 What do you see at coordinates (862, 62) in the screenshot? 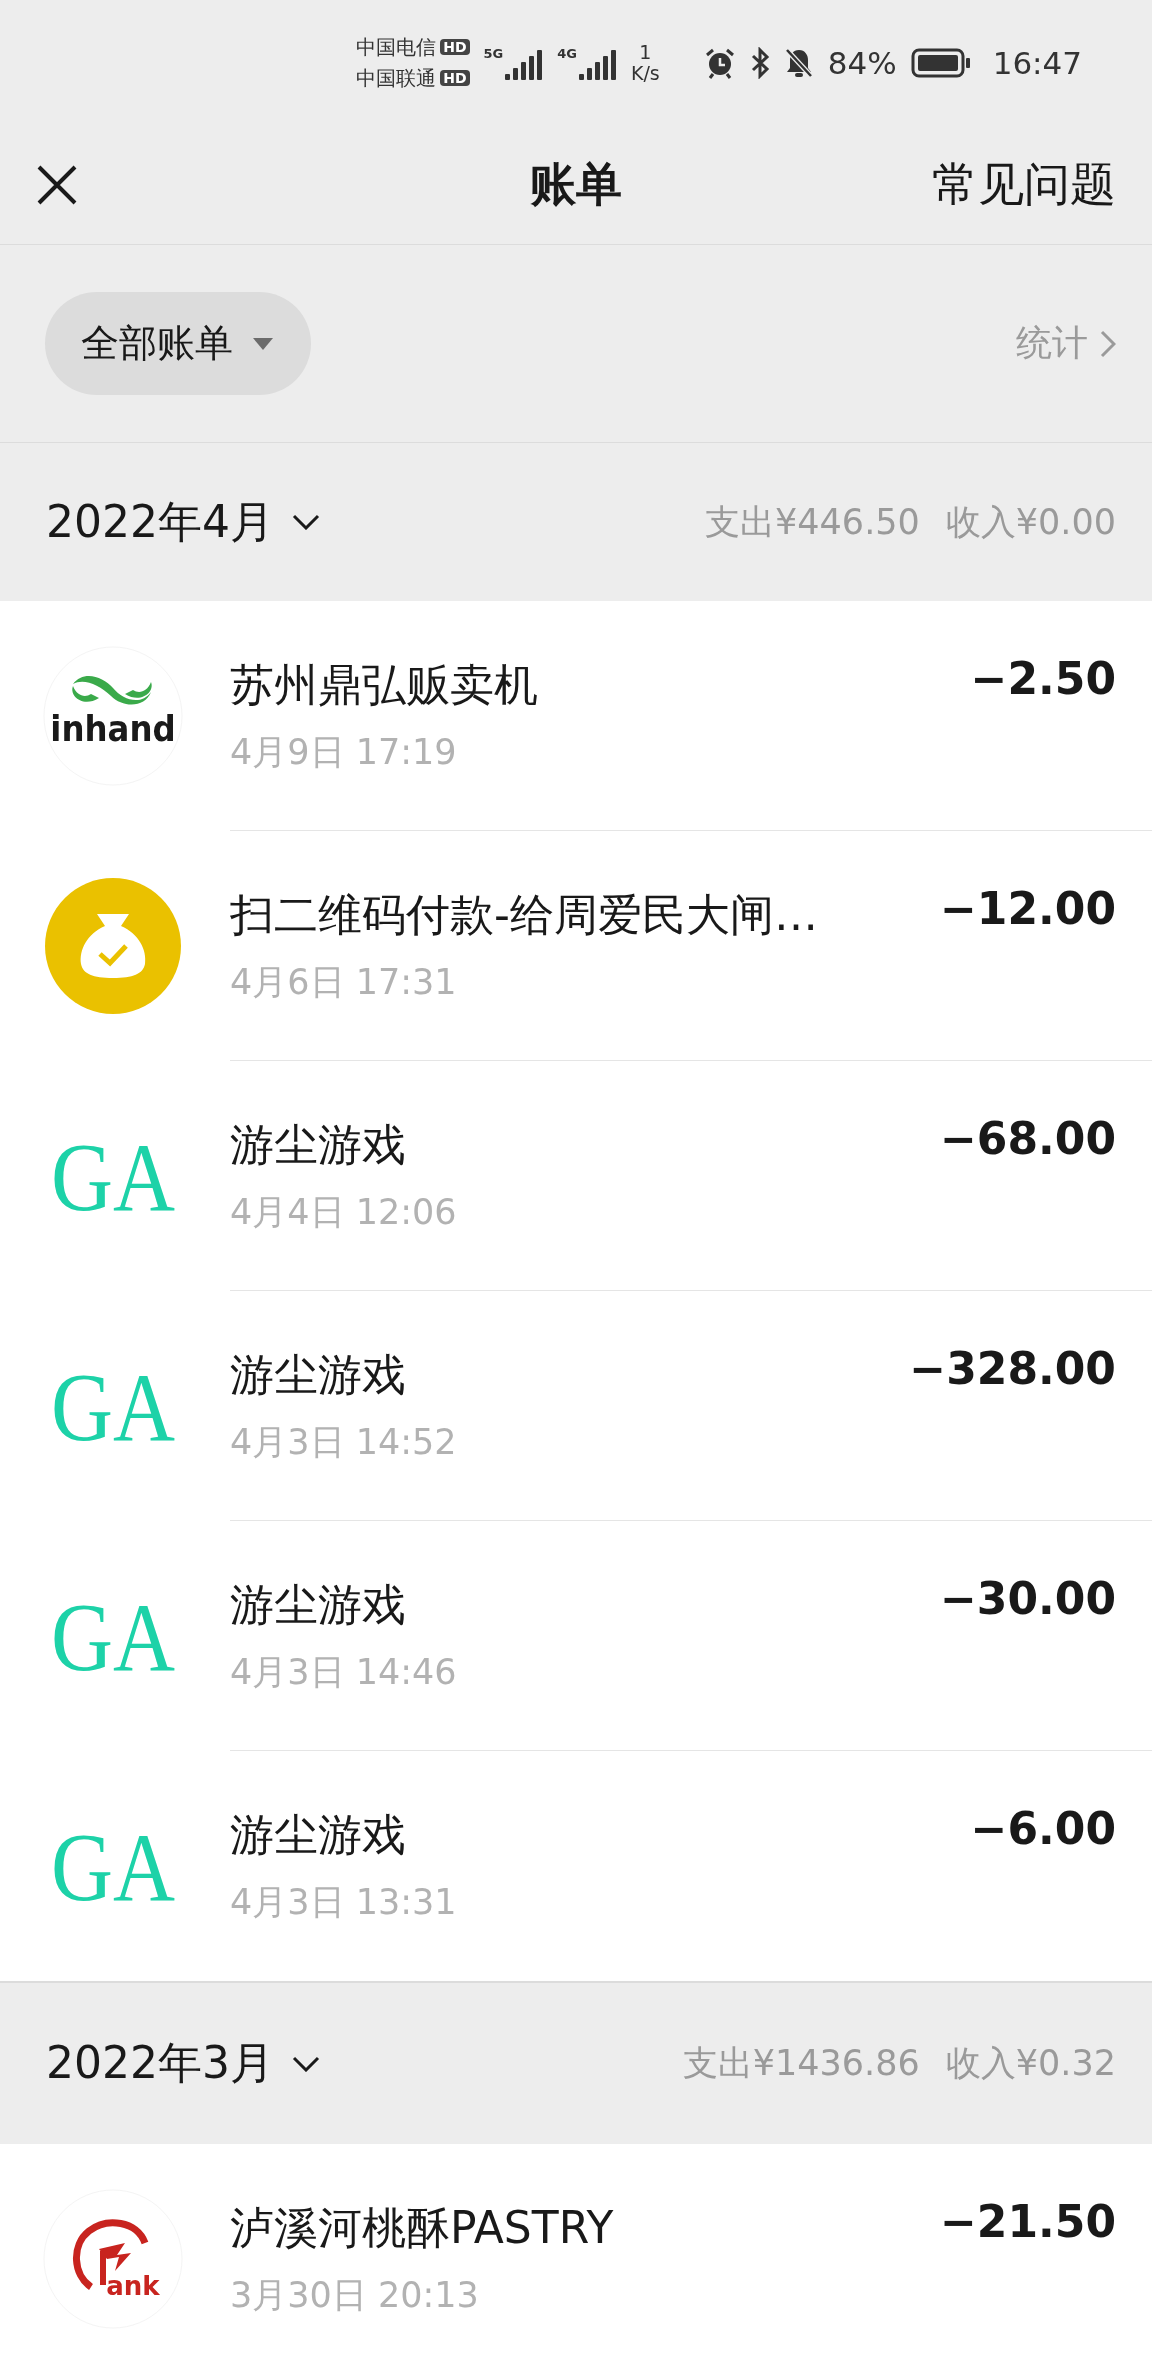
I see `battery-percent: 84%` at bounding box center [862, 62].